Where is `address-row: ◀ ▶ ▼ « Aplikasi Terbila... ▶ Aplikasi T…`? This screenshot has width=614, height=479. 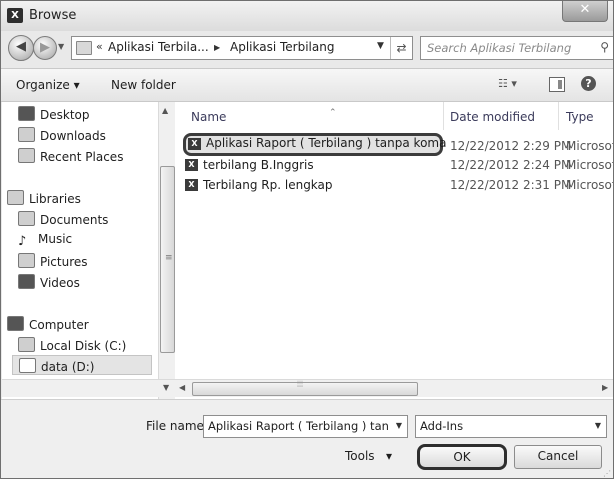 address-row: ◀ ▶ ▼ « Aplikasi Terbila... ▶ Aplikasi T… is located at coordinates (307, 49).